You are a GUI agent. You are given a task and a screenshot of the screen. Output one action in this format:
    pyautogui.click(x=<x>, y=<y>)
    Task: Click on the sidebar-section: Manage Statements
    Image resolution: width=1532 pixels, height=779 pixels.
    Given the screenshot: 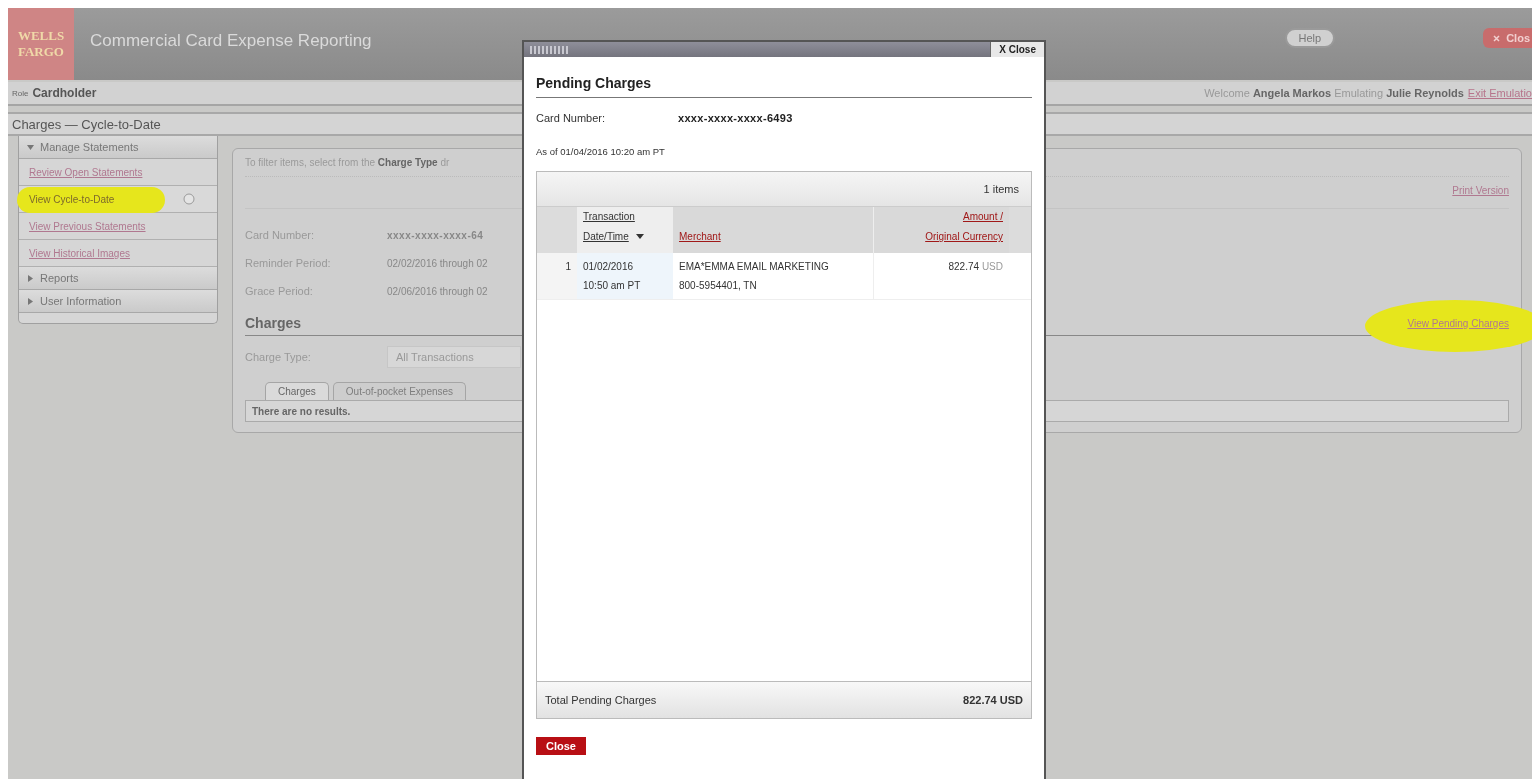 What is the action you would take?
    pyautogui.click(x=118, y=147)
    